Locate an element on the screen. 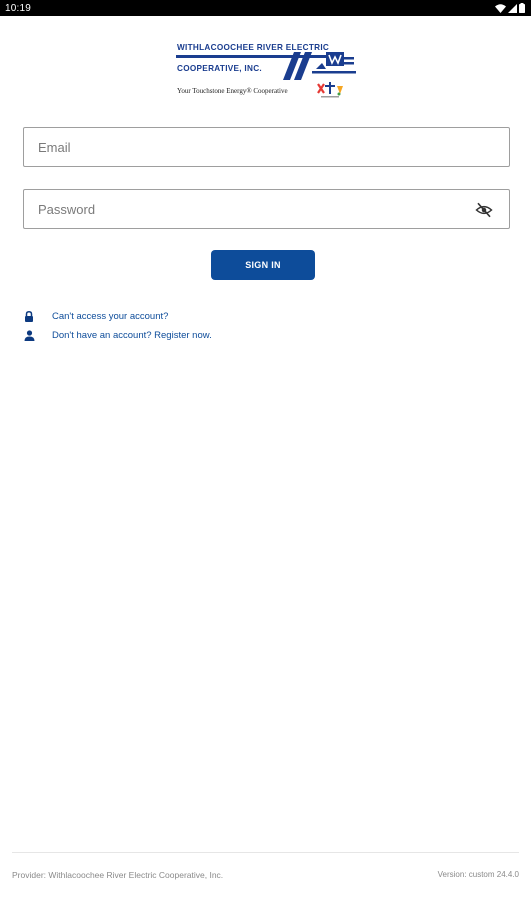 The width and height of the screenshot is (531, 900). wifi-icon is located at coordinates (500, 8).